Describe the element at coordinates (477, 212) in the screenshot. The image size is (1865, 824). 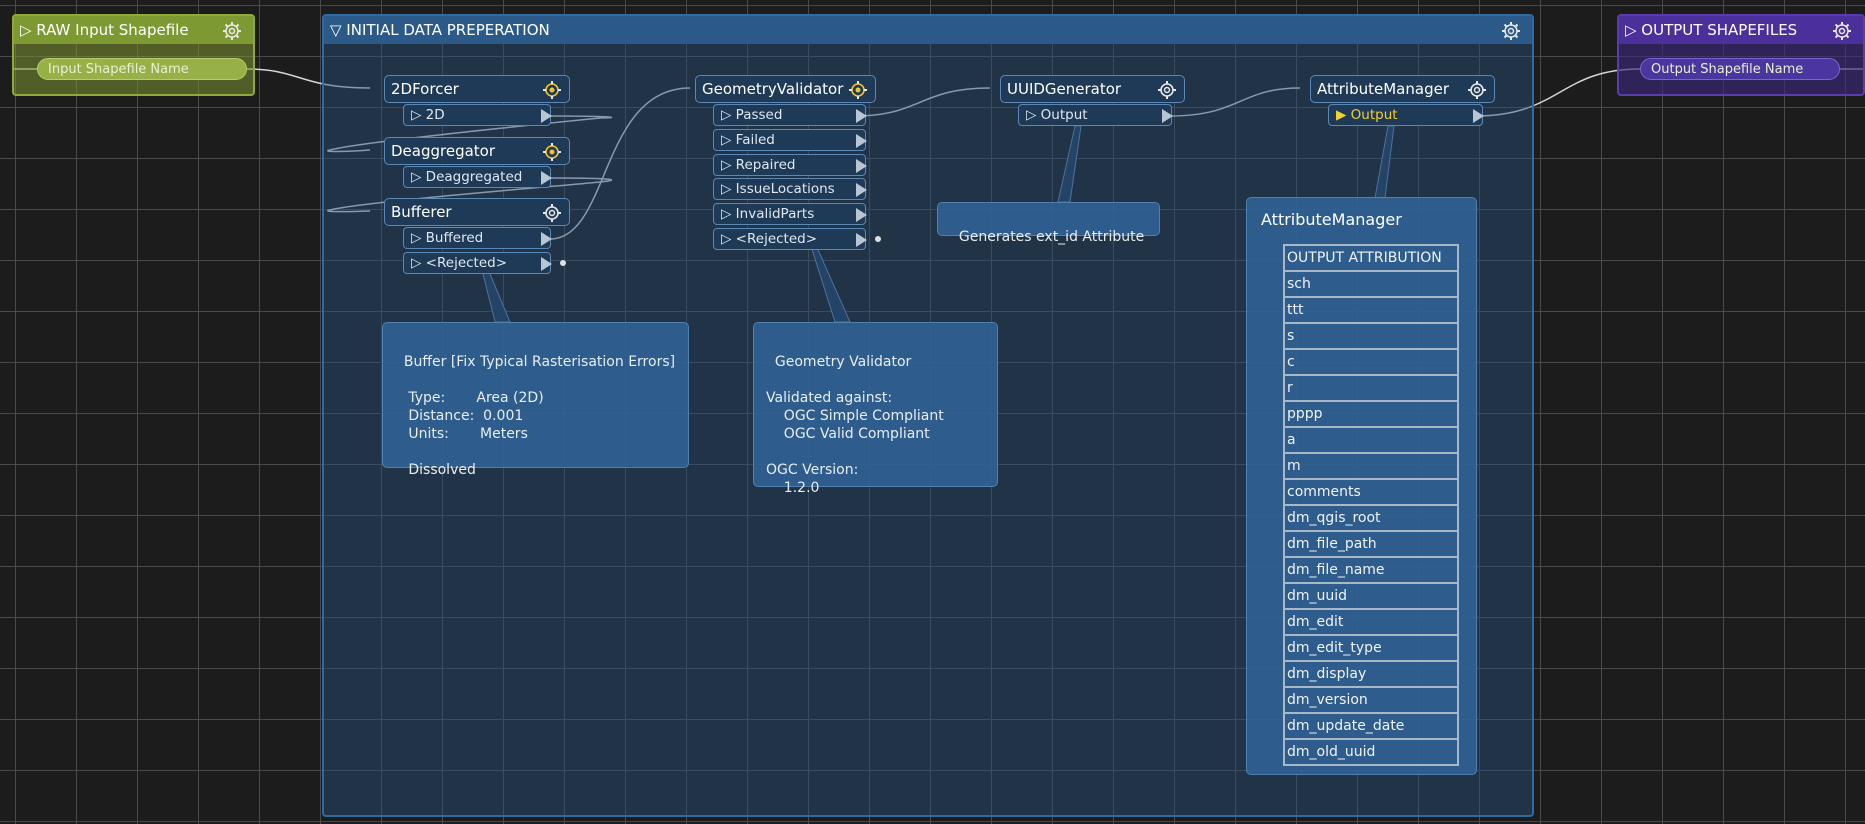
I see `transformer-bufferer: Bufferer` at that location.